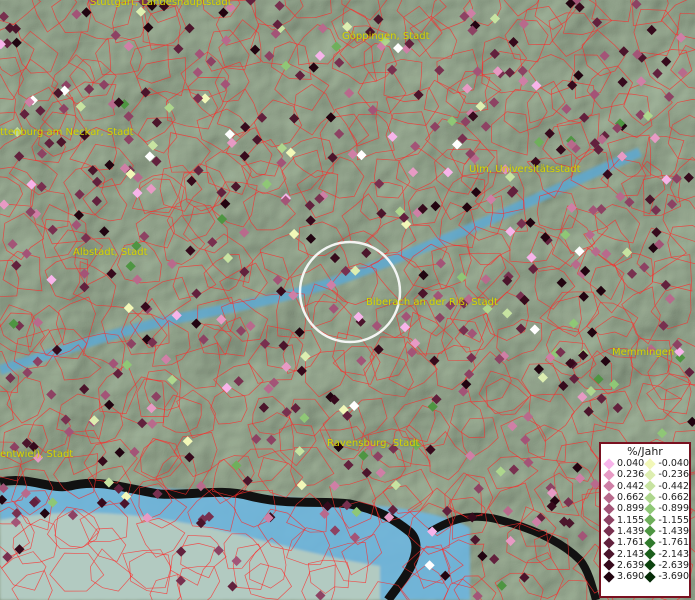 The width and height of the screenshot is (695, 600). Describe the element at coordinates (631, 509) in the screenshot. I see `legend-value-positive: 0.899` at that location.